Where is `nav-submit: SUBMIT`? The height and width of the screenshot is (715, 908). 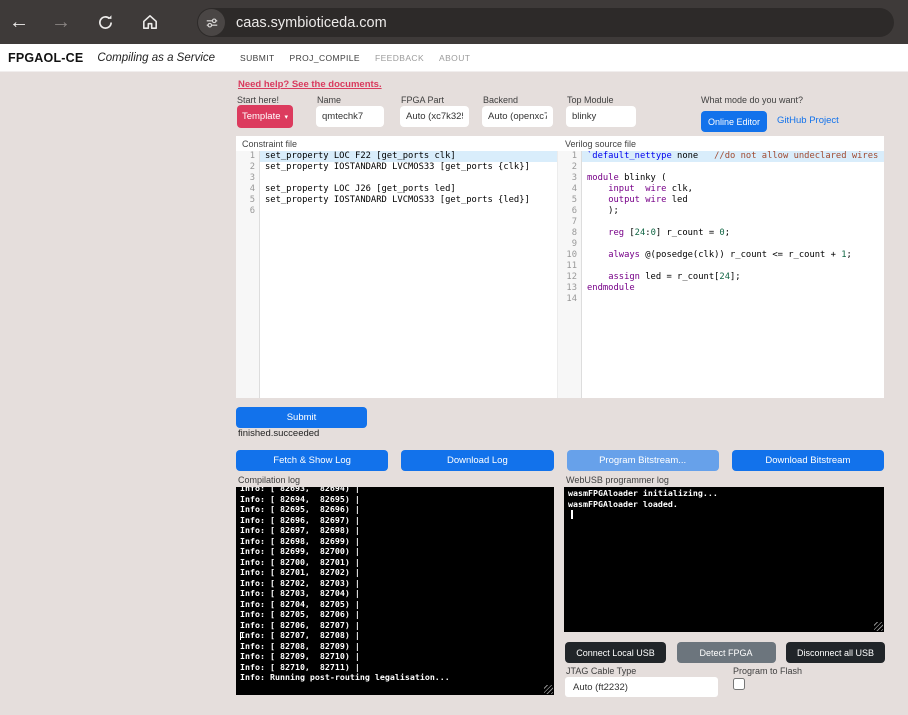
nav-submit: SUBMIT is located at coordinates (257, 58).